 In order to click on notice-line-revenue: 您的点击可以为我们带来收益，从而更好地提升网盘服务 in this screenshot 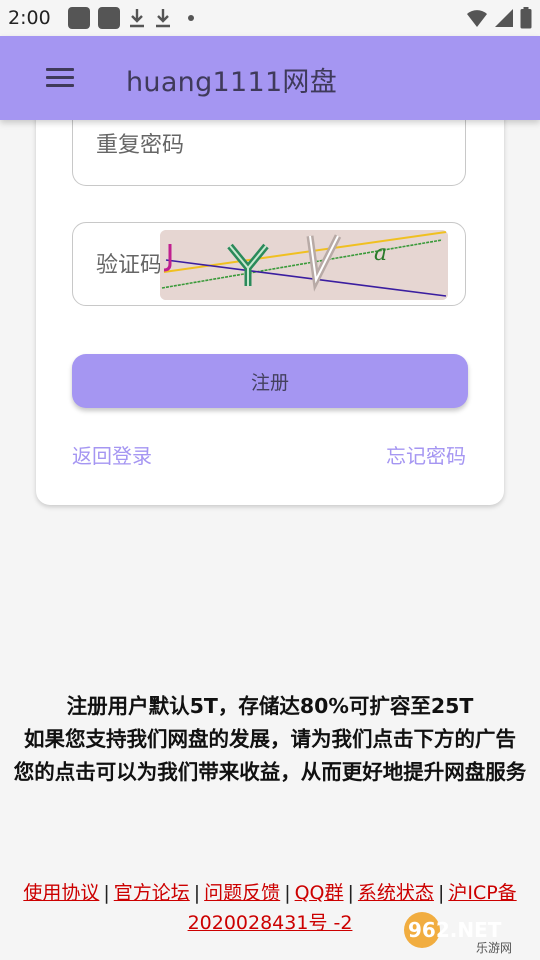, I will do `click(270, 772)`.